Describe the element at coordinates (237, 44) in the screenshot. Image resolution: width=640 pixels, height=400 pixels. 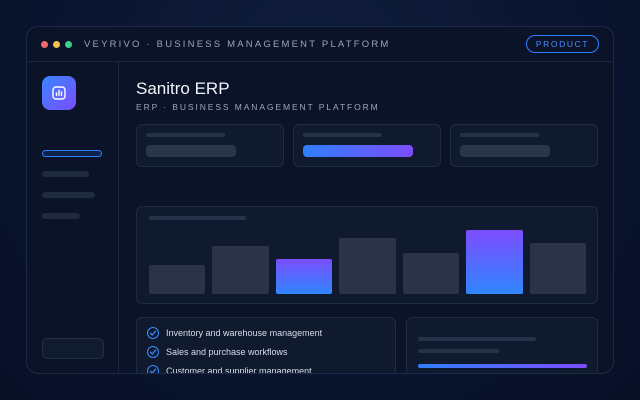
I see `window-title: VEYRIVO · BUSINESS MANAGEMENT PLATFORM` at that location.